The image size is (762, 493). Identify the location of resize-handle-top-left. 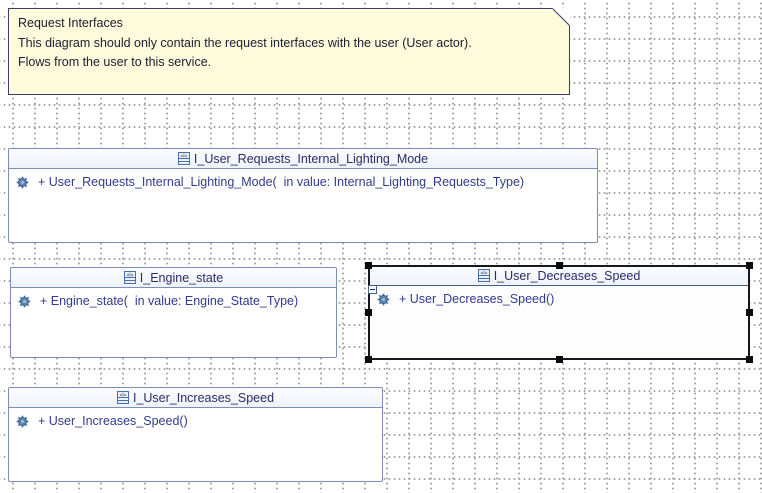
(368, 265).